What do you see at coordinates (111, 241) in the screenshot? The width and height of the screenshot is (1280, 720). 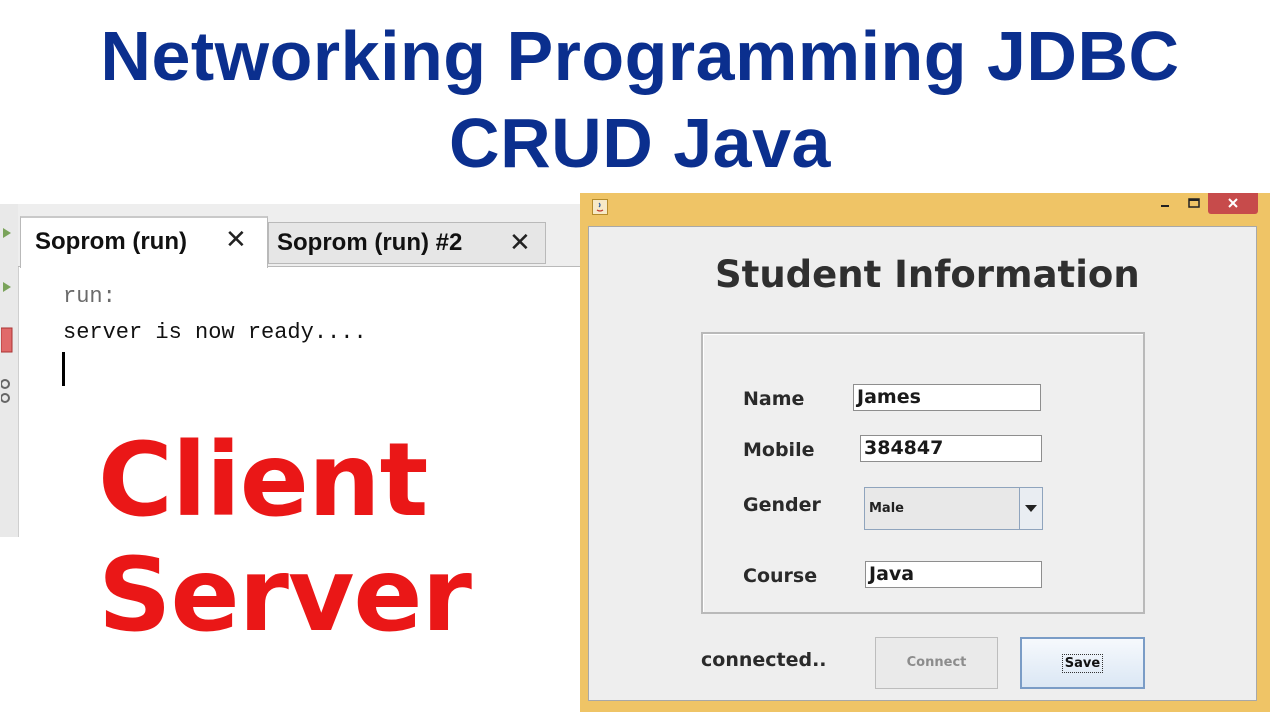 I see `tab-label: Soprom (run)` at bounding box center [111, 241].